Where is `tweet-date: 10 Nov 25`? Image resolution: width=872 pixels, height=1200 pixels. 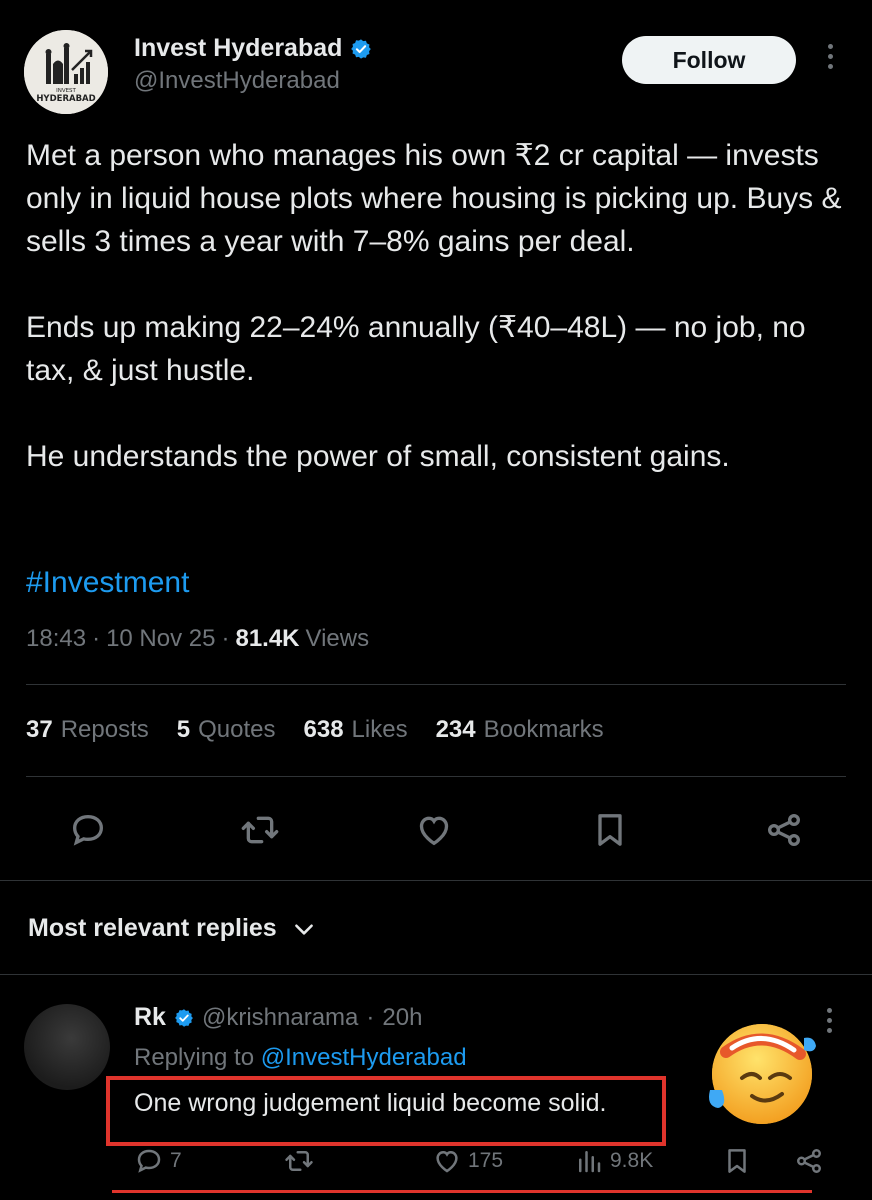 tweet-date: 10 Nov 25 is located at coordinates (160, 639).